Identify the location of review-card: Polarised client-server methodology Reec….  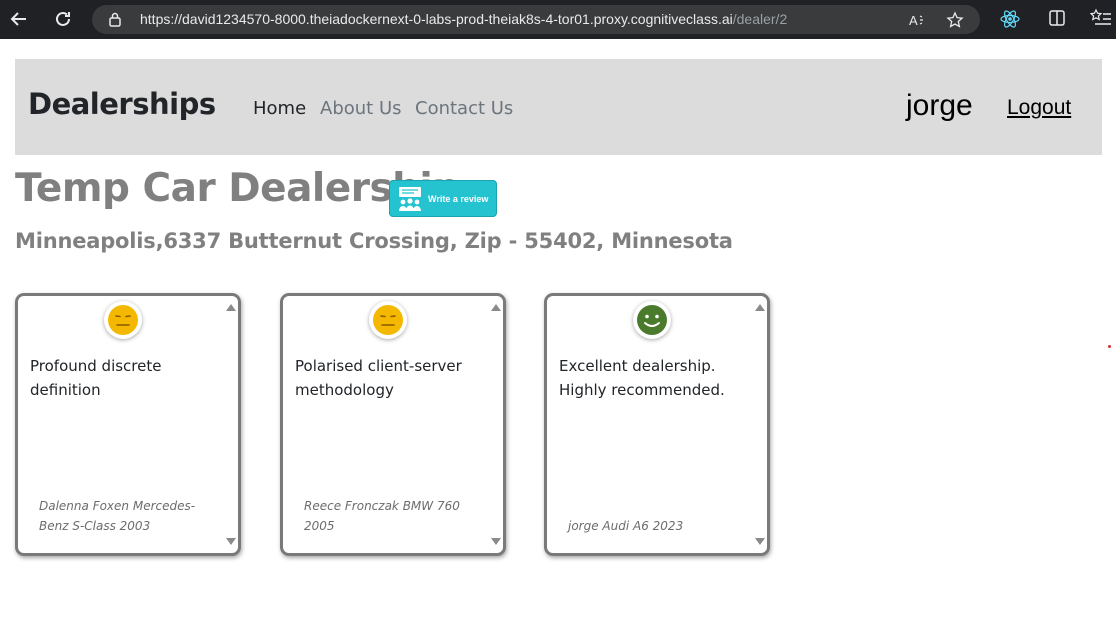
(393, 424).